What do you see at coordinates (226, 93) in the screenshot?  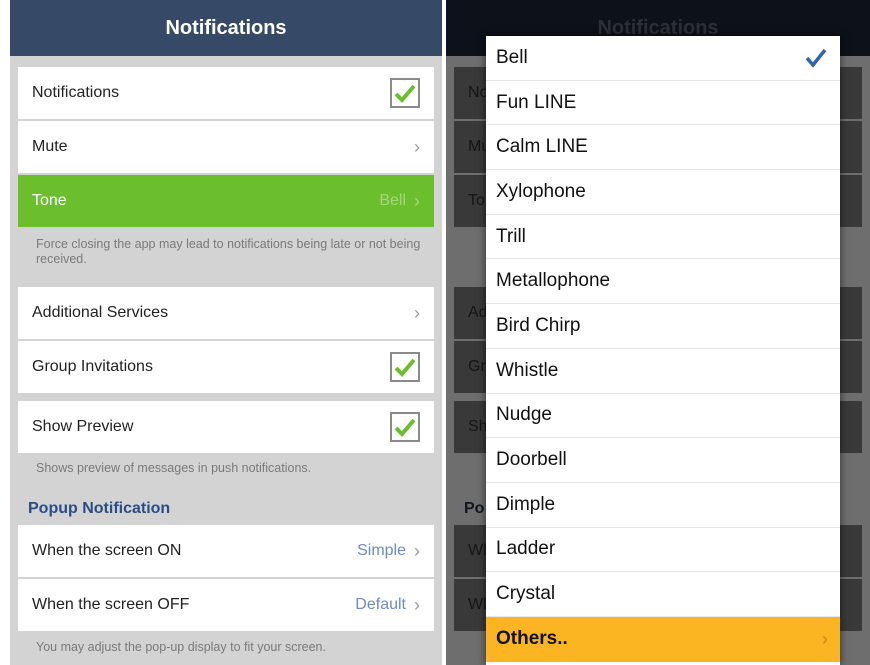 I see `notifications-row: Notifications` at bounding box center [226, 93].